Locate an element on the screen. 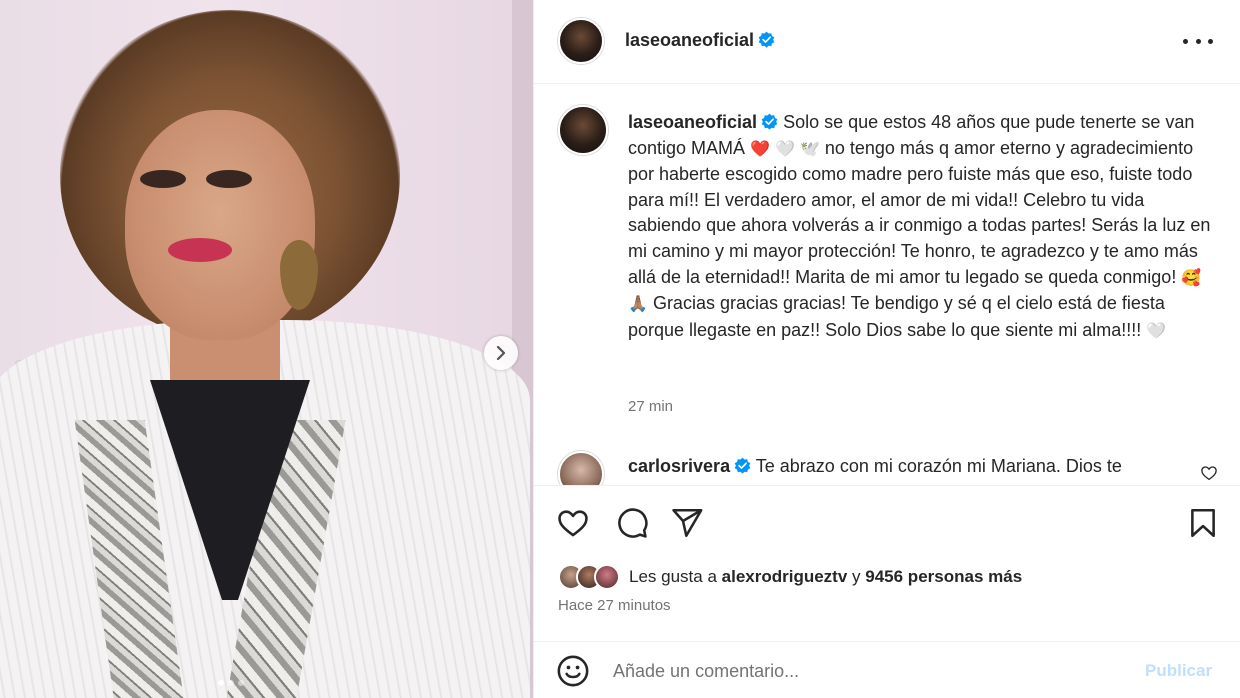  chevron-right-icon is located at coordinates (501, 353).